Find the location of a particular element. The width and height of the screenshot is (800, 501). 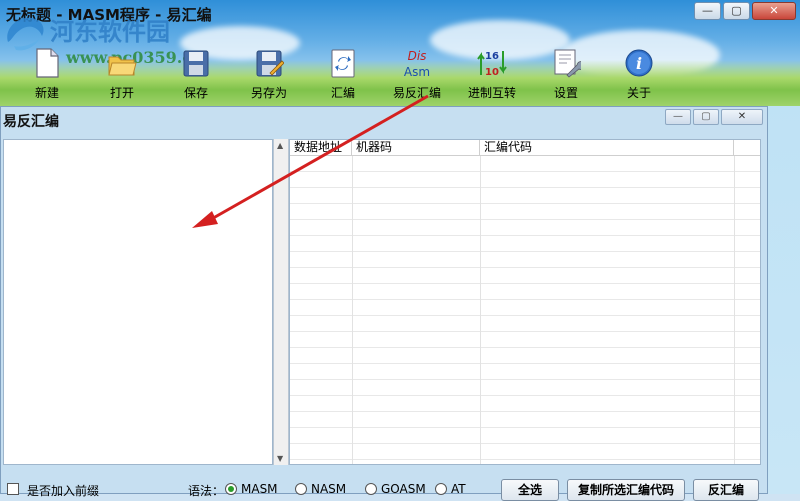

toolbar-open-label: 打开 is located at coordinates (121, 93).